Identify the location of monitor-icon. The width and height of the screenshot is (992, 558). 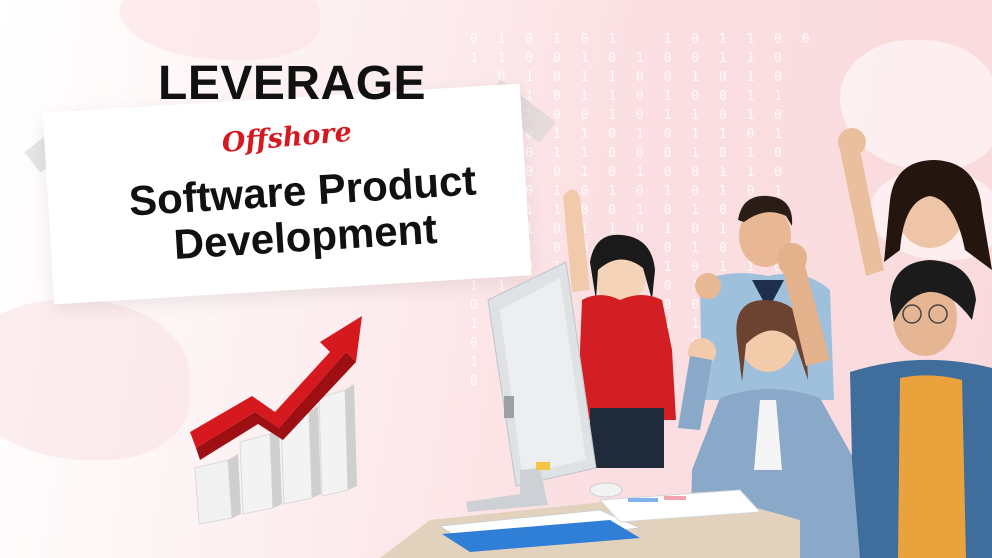
(531, 386).